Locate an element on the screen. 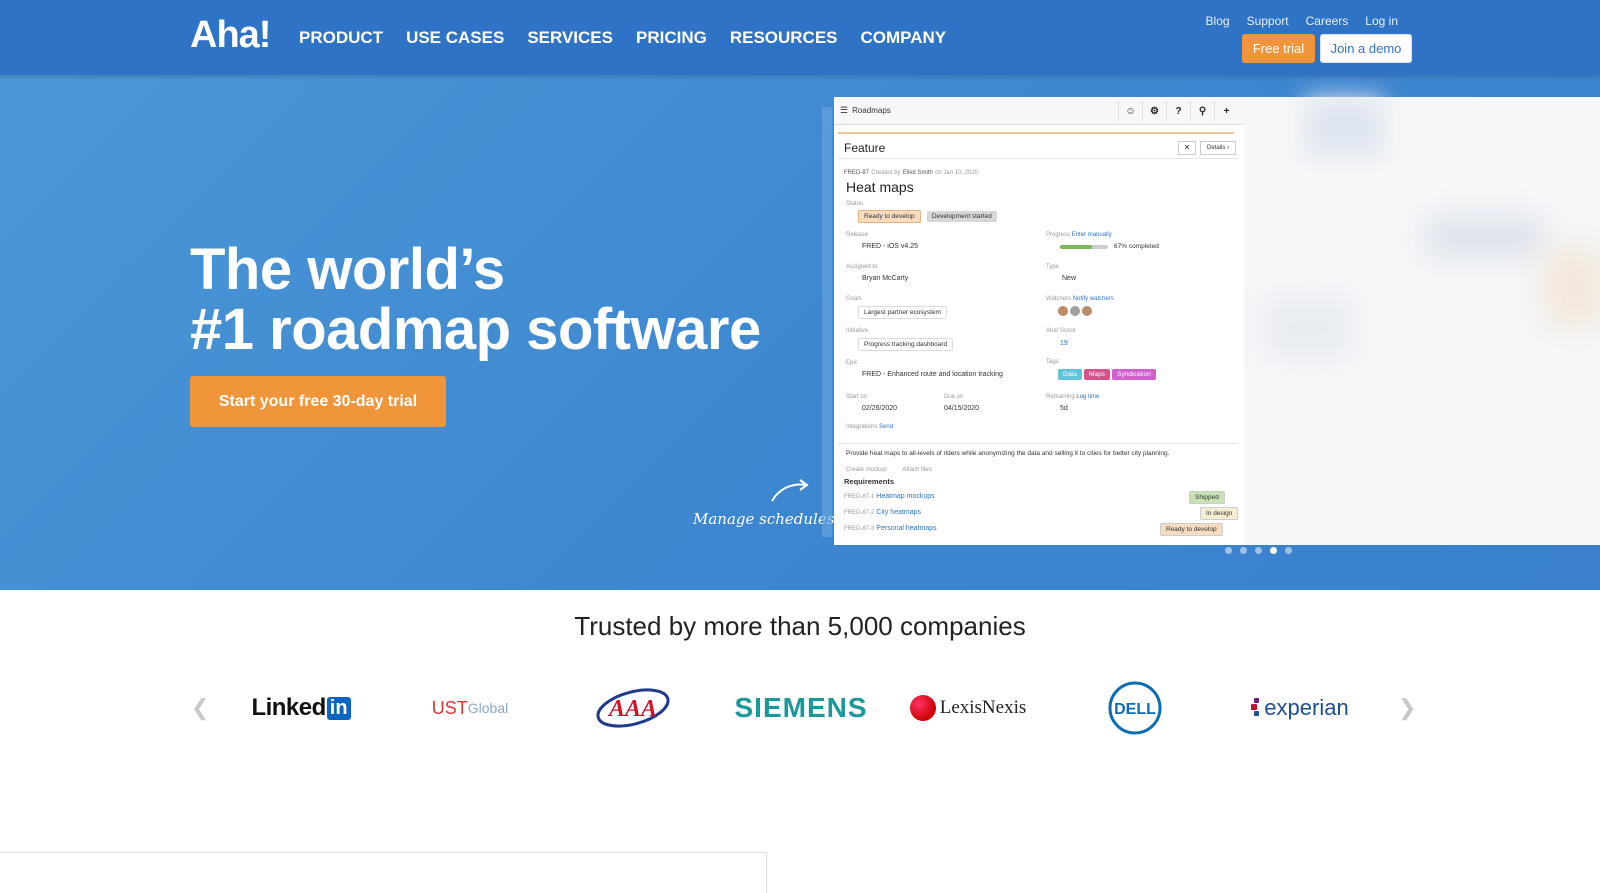 This screenshot has width=1600, height=893. progress-fill is located at coordinates (1076, 247).